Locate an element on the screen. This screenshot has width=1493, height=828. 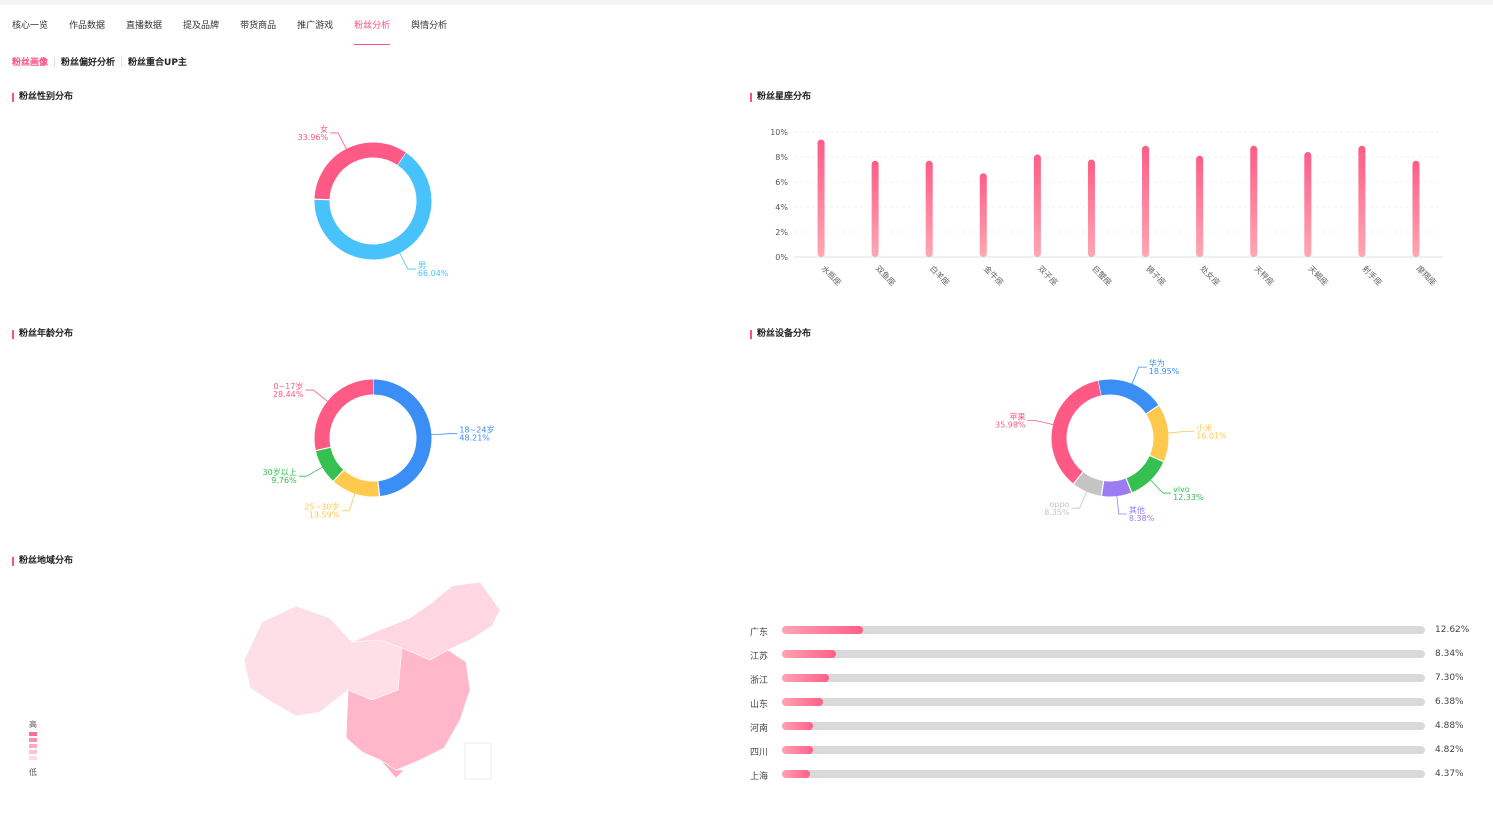
region-row: 江苏 8.34% is located at coordinates (1115, 658).